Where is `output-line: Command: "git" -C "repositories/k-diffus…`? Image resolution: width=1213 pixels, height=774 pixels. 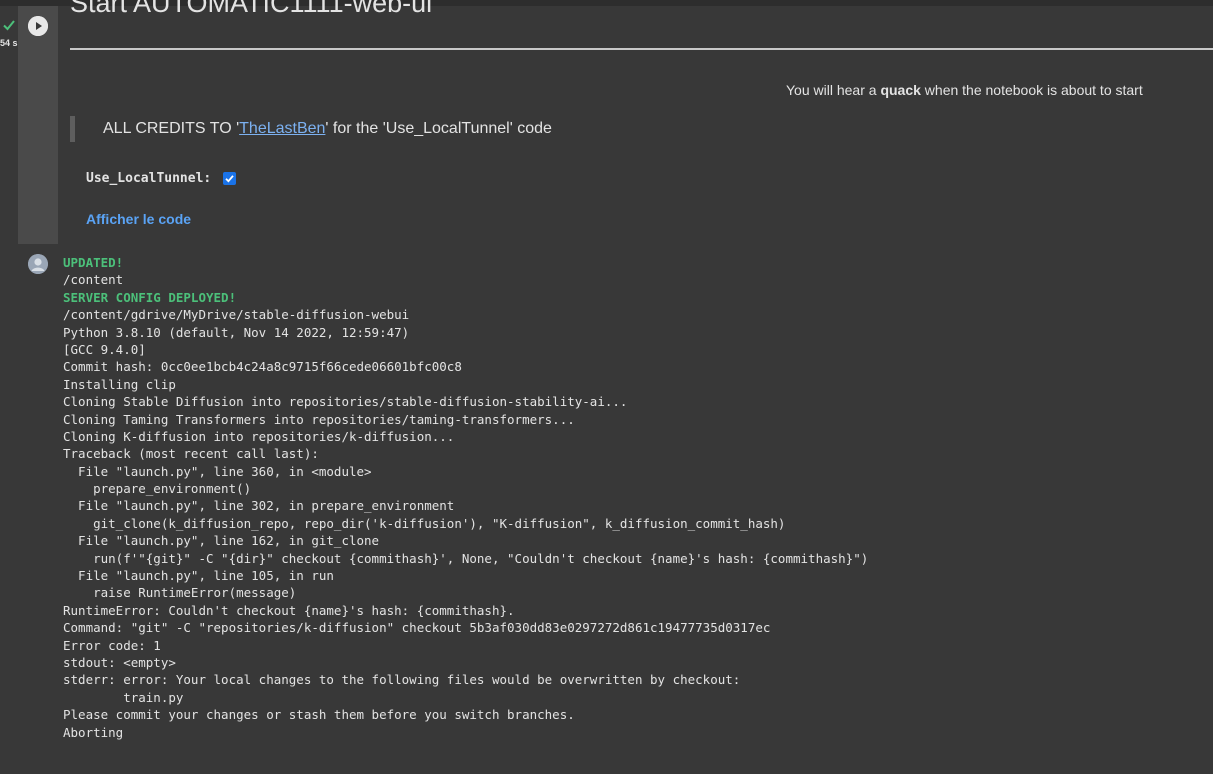
output-line: Command: "git" -C "repositories/k-diffus… is located at coordinates (417, 628).